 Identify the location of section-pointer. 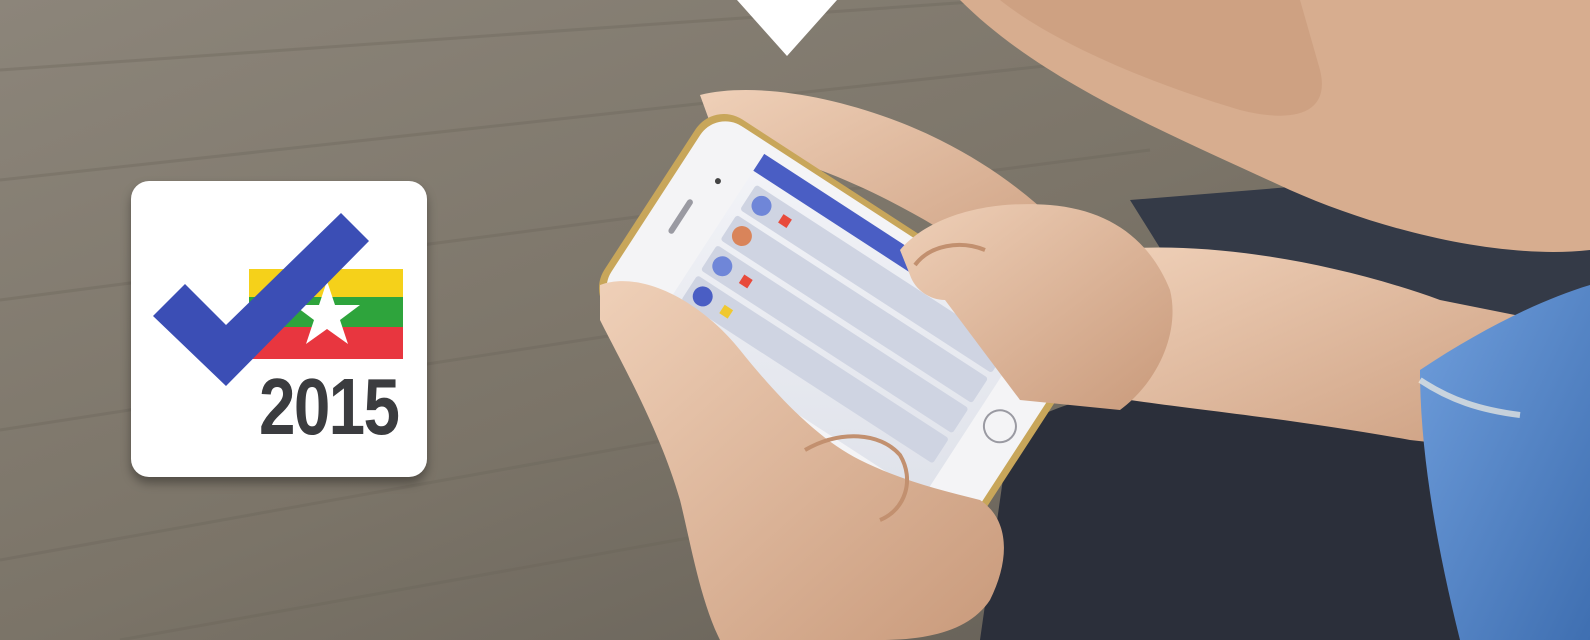
(787, 28).